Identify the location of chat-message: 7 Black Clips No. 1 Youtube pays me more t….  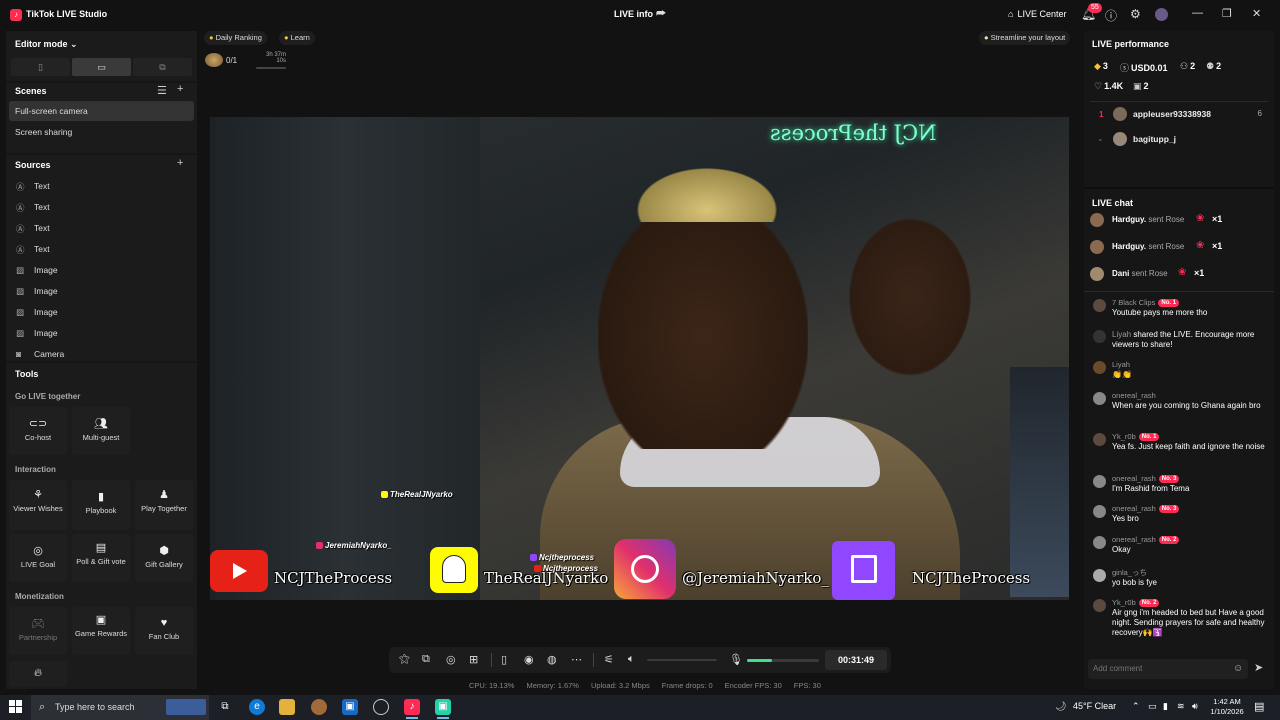
(1189, 308).